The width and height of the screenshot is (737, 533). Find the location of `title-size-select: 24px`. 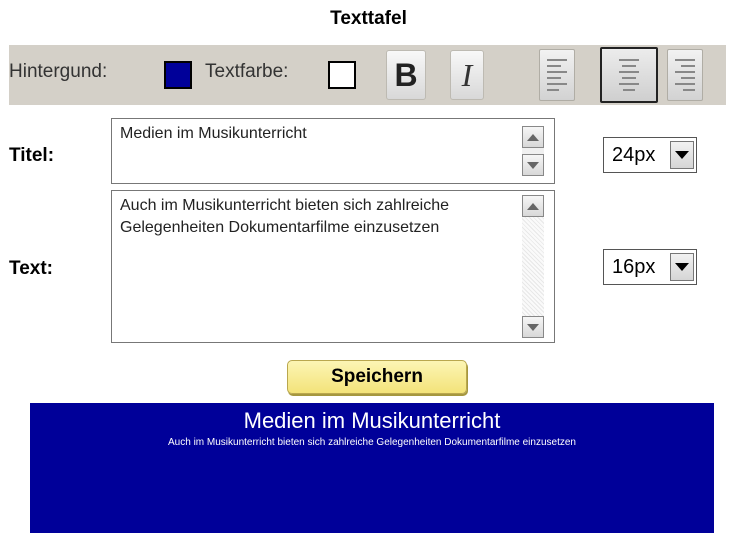

title-size-select: 24px is located at coordinates (650, 155).